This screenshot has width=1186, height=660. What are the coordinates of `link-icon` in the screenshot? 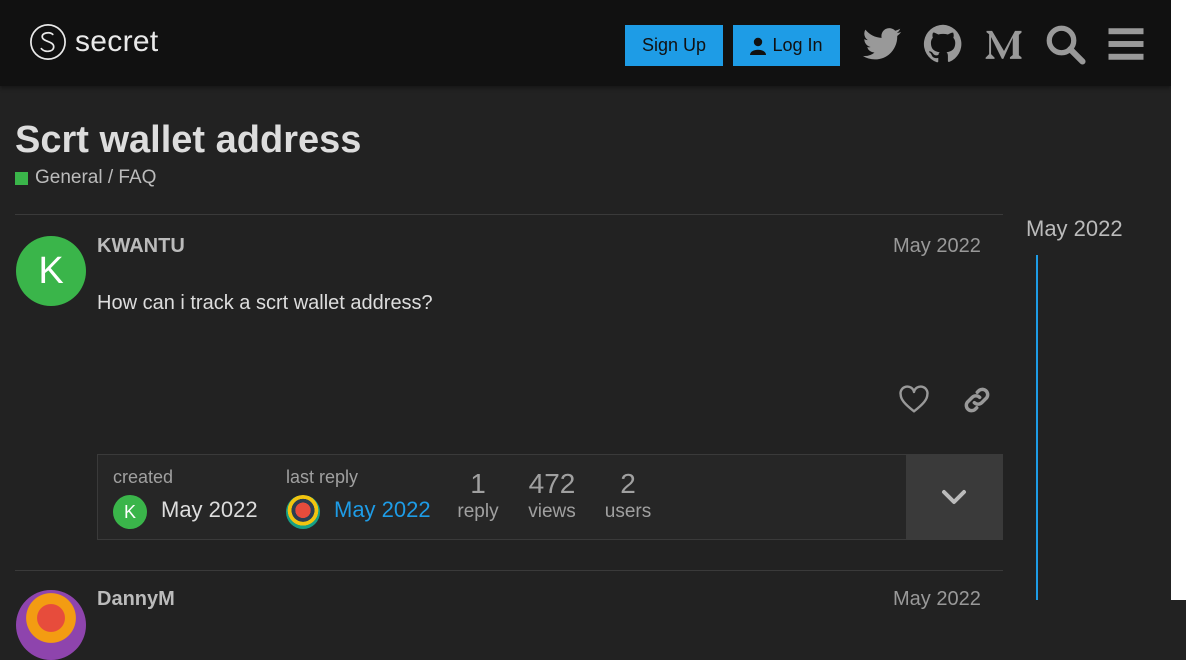 It's located at (977, 400).